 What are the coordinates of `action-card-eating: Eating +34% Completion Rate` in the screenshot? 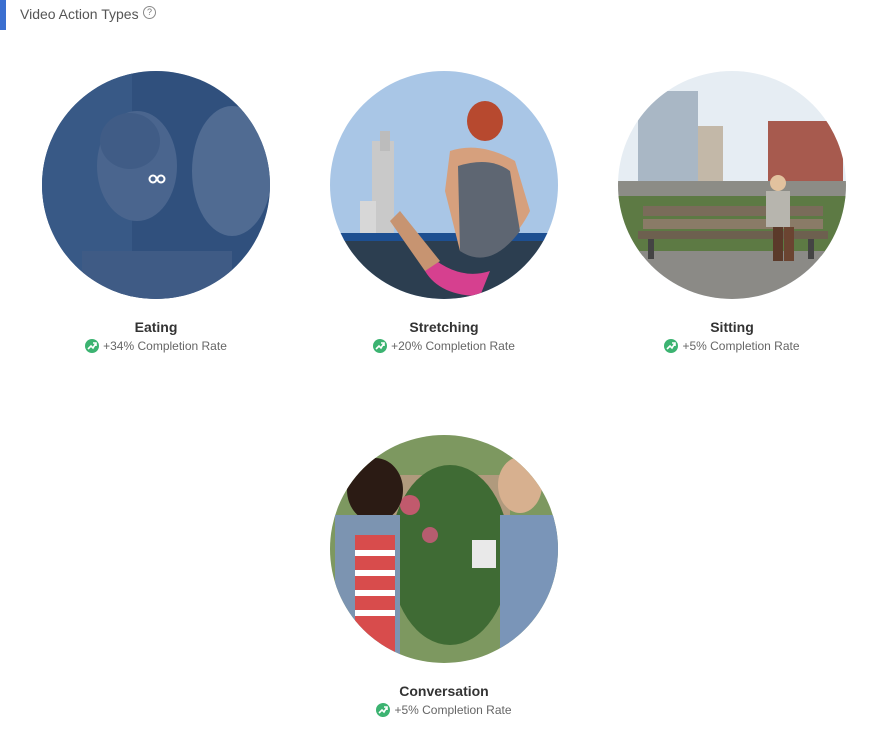 It's located at (156, 212).